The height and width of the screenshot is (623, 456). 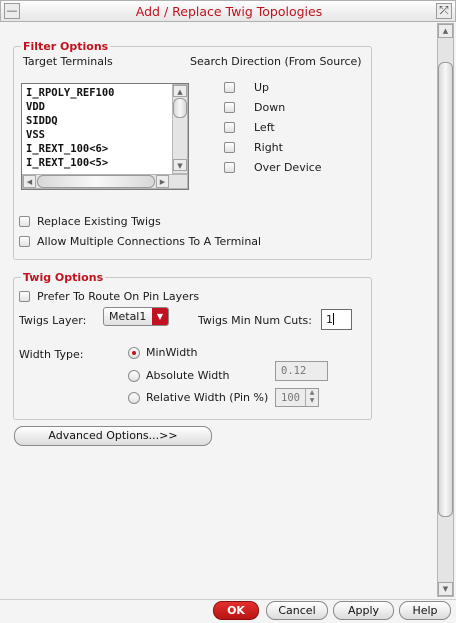 I want to click on direction-over-device-checkbox, so click(x=229, y=167).